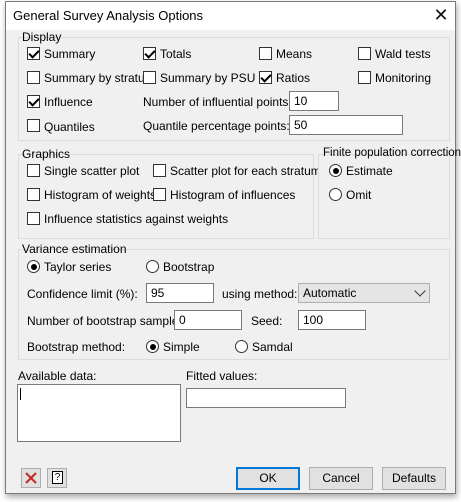  Describe the element at coordinates (180, 293) in the screenshot. I see `confidence-limit-input: 95` at that location.